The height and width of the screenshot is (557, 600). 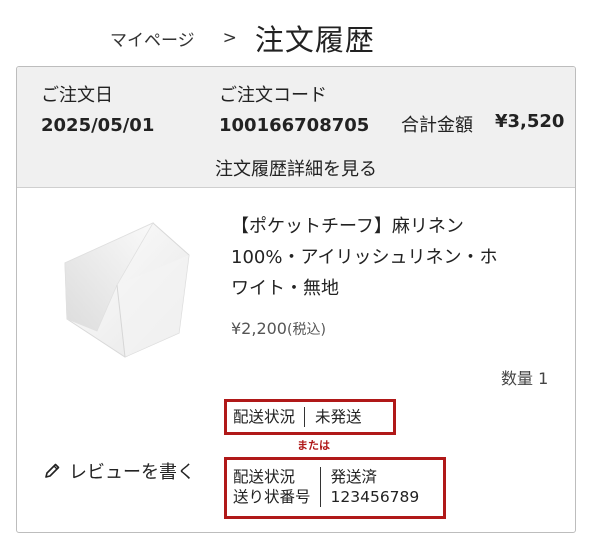 I want to click on breadcrumb-mypage-link: マイページ, so click(x=152, y=38).